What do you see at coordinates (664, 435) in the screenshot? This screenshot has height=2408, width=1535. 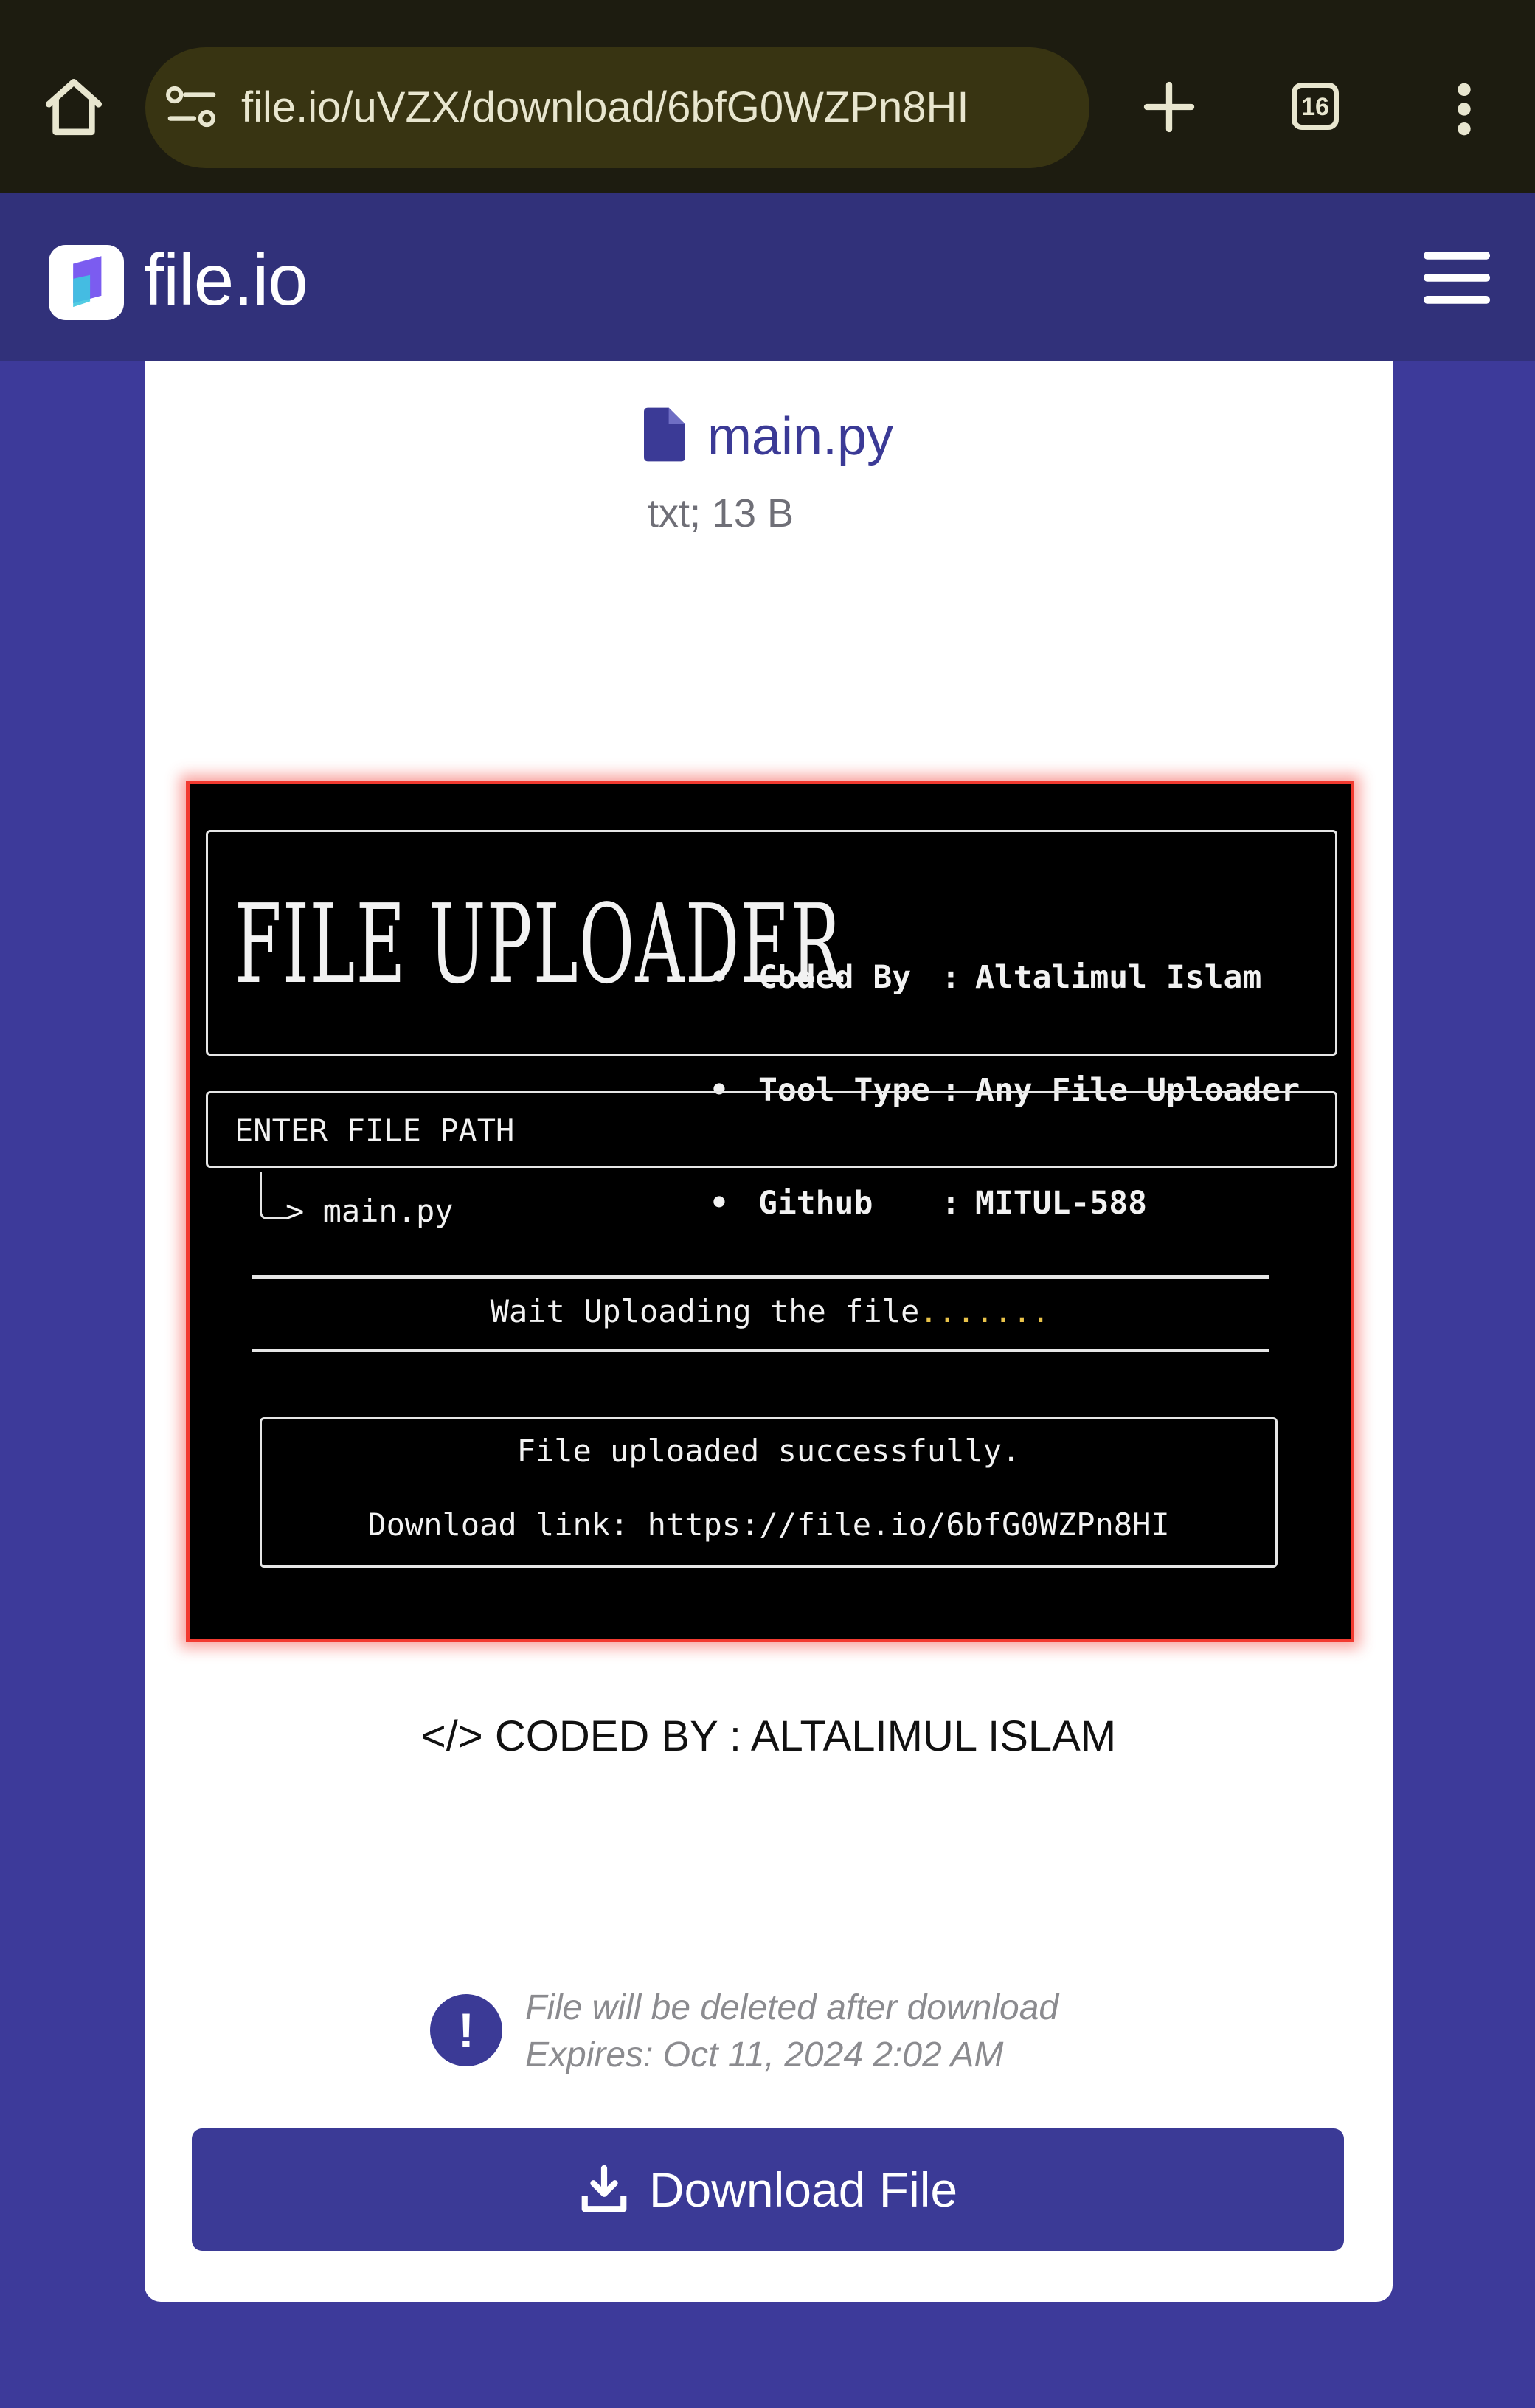 I see `file-icon` at bounding box center [664, 435].